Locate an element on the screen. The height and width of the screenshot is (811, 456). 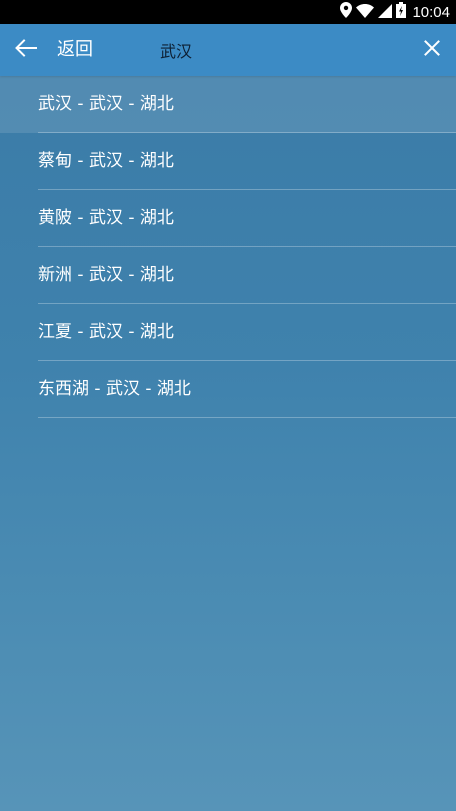
close-icon is located at coordinates (432, 50).